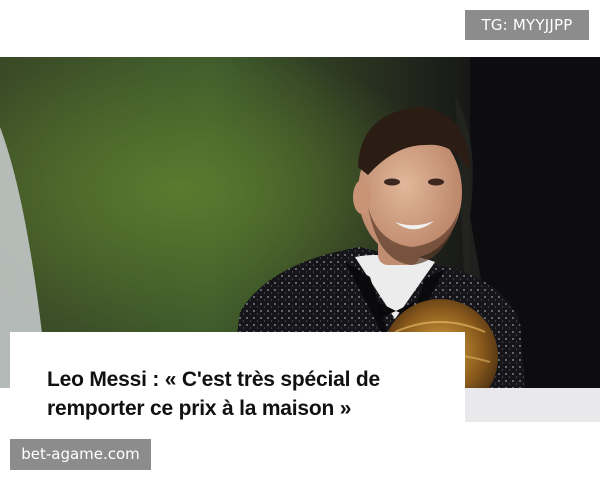 Image resolution: width=600 pixels, height=480 pixels. What do you see at coordinates (532, 405) in the screenshot?
I see `background-strip` at bounding box center [532, 405].